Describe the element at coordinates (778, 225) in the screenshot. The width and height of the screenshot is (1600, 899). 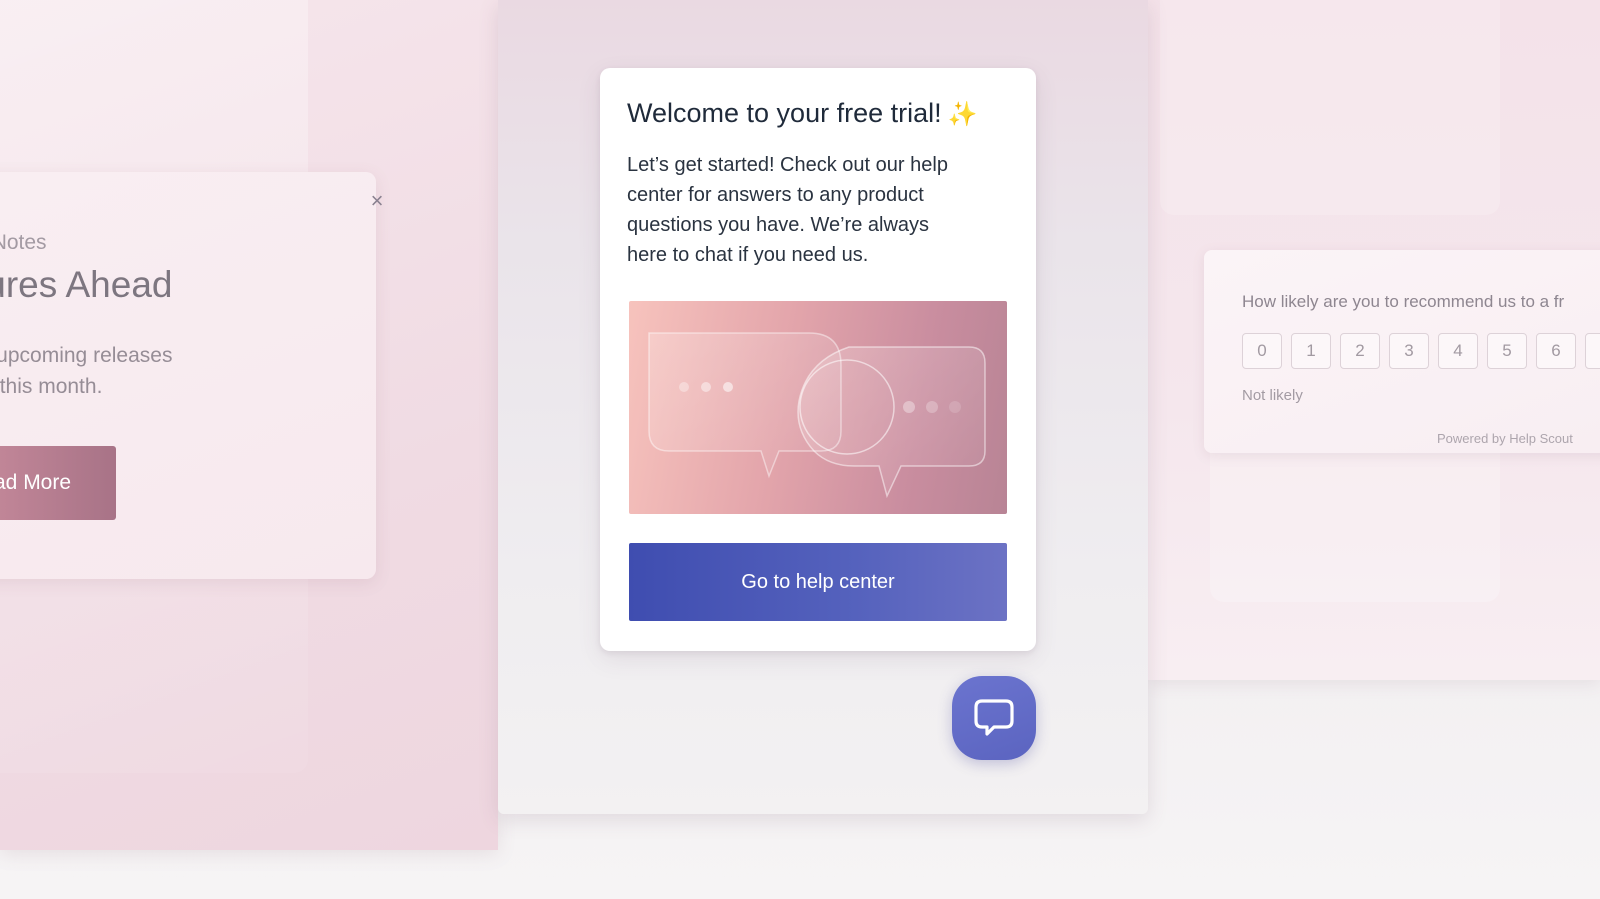
I see `welcome-body-line: questions you have. We’re always` at that location.